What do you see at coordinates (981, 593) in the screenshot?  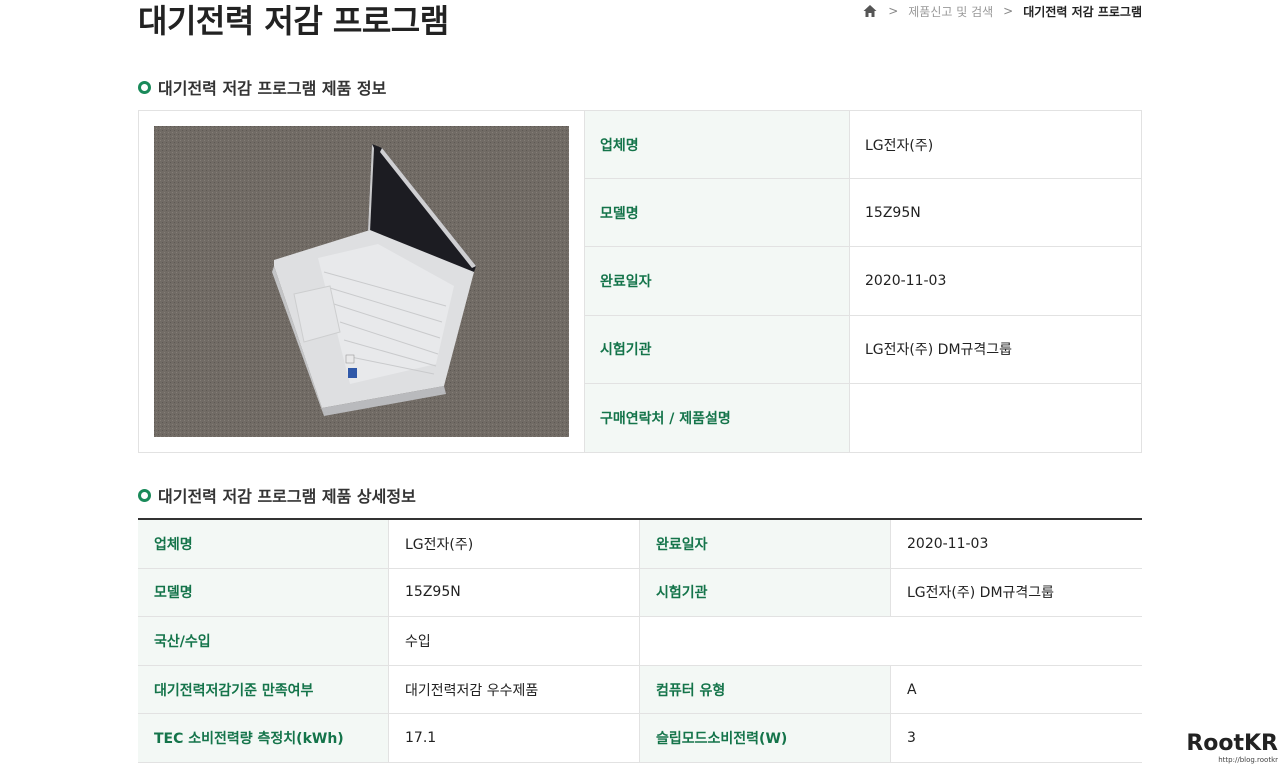 I see `detail-value: LG전자(주) DM규격그룹` at bounding box center [981, 593].